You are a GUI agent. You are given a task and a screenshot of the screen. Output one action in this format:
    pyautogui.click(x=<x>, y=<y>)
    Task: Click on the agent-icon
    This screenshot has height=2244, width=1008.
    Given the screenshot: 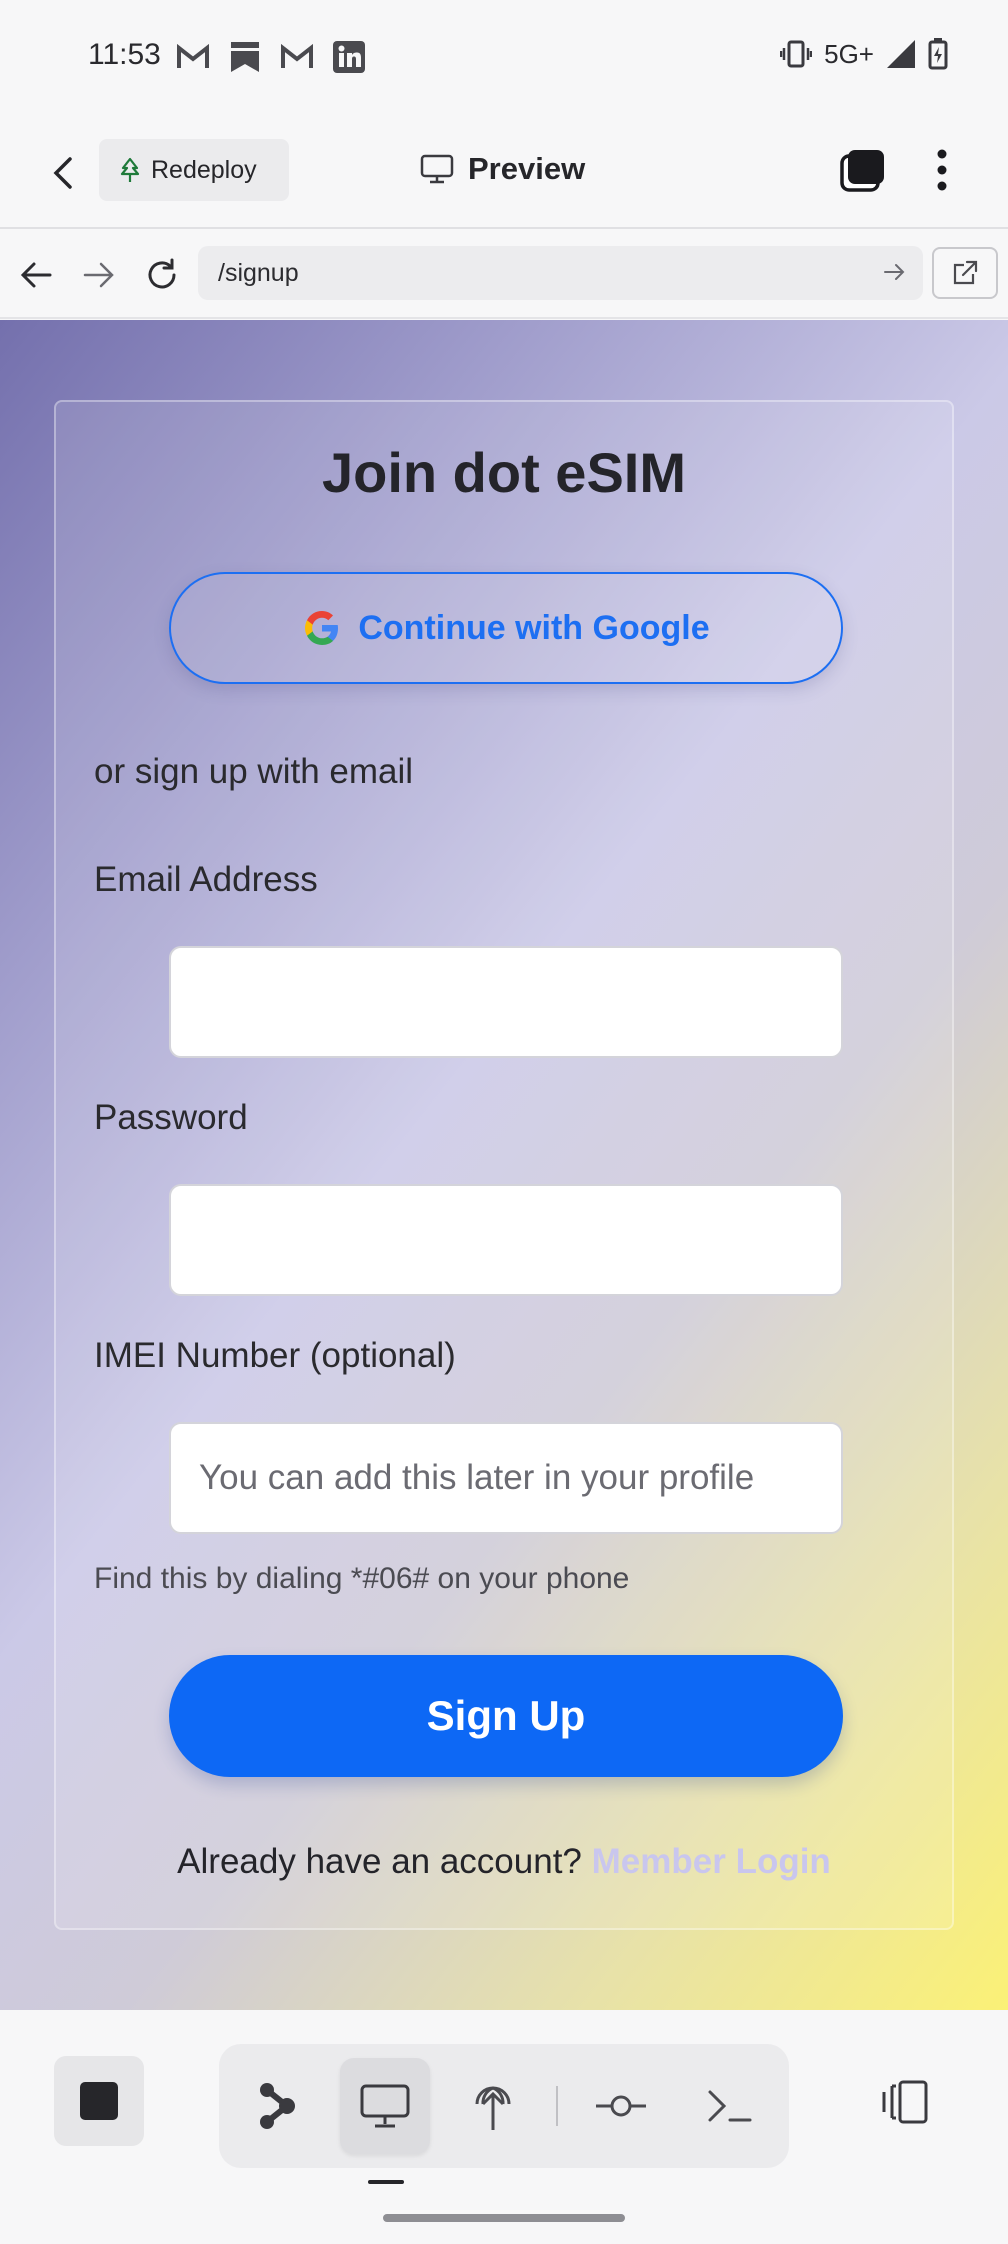 What is the action you would take?
    pyautogui.click(x=277, y=2106)
    